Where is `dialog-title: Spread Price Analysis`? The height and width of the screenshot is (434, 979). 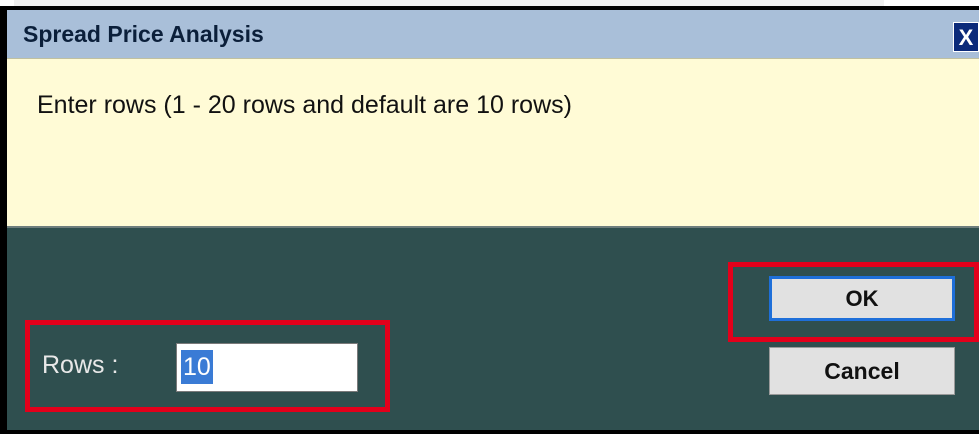
dialog-title: Spread Price Analysis is located at coordinates (143, 34).